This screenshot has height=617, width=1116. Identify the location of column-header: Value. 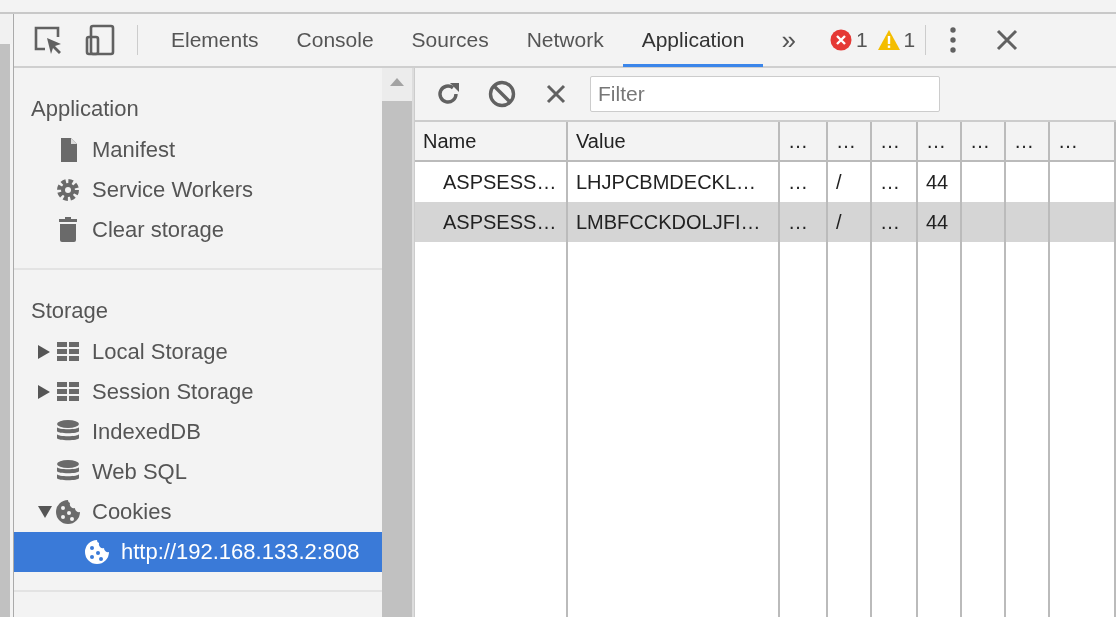
(674, 142).